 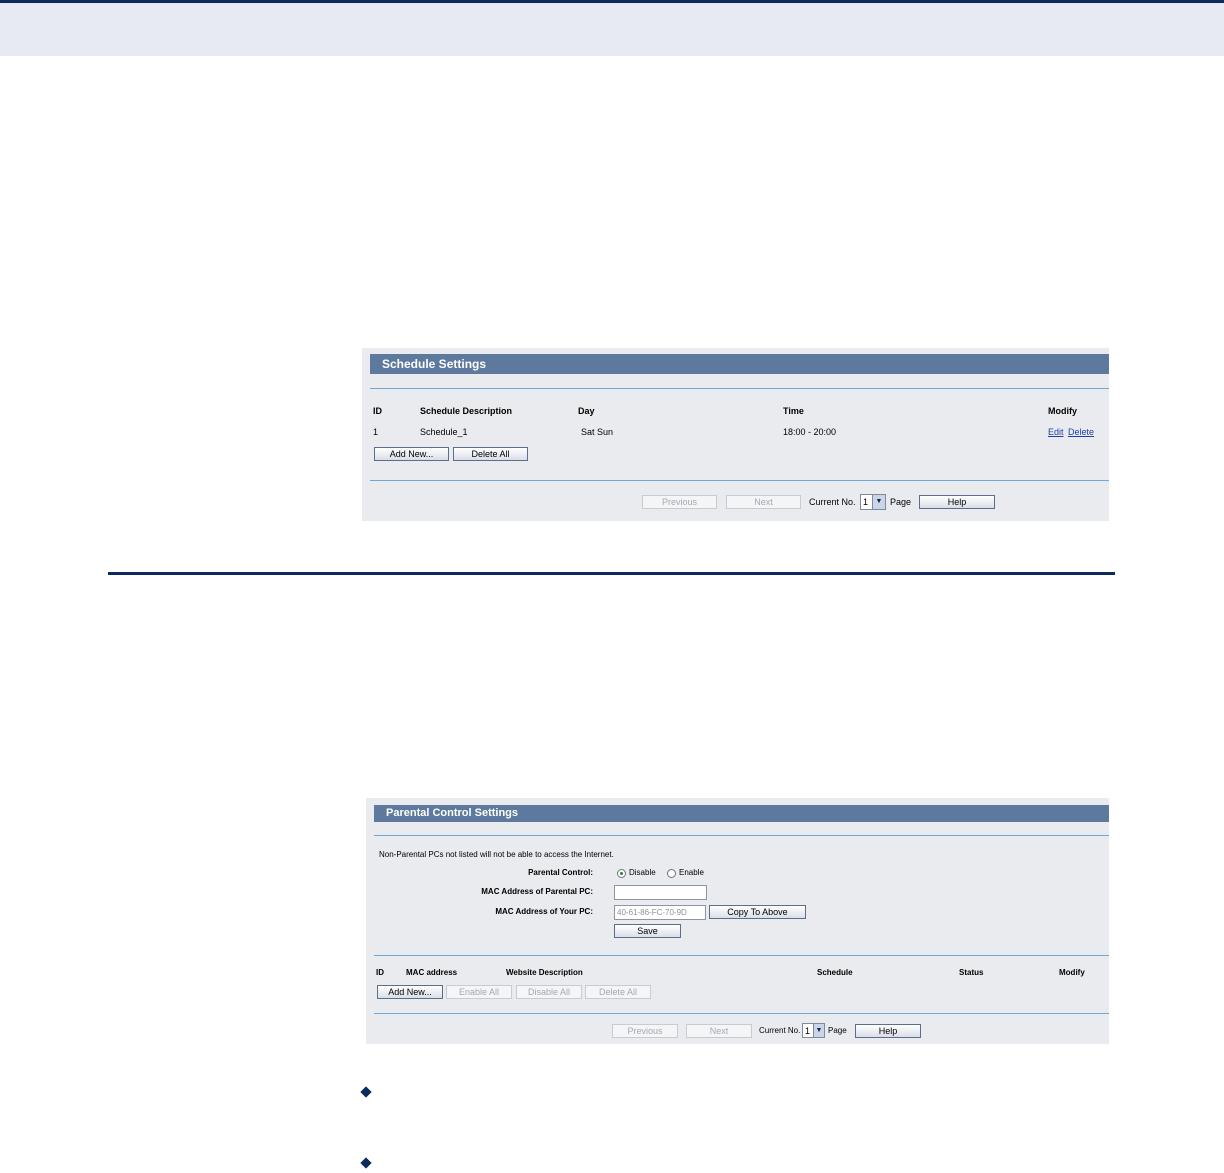 What do you see at coordinates (432, 972) in the screenshot?
I see `column-header-mac-address: MAC address` at bounding box center [432, 972].